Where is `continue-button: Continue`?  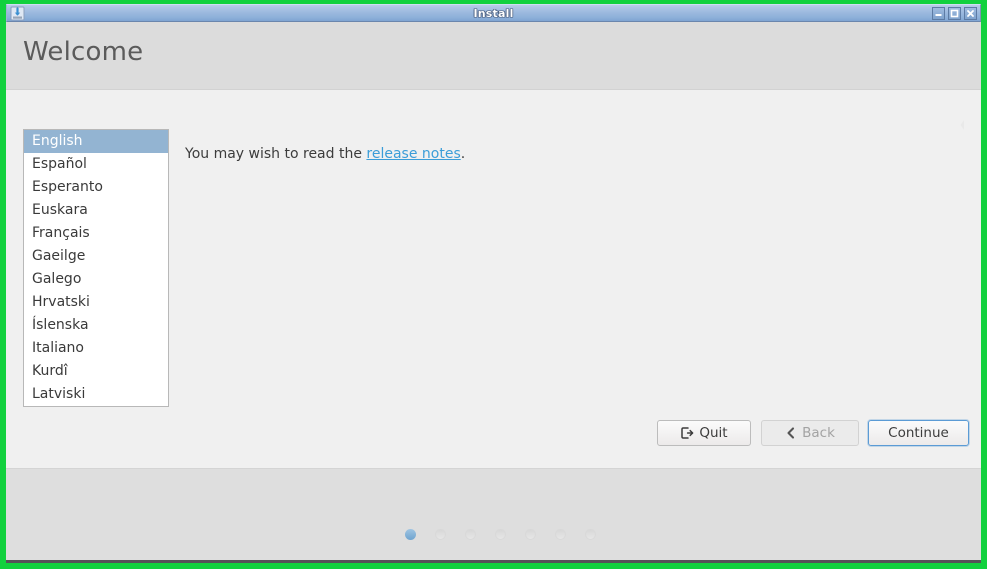
continue-button: Continue is located at coordinates (918, 433).